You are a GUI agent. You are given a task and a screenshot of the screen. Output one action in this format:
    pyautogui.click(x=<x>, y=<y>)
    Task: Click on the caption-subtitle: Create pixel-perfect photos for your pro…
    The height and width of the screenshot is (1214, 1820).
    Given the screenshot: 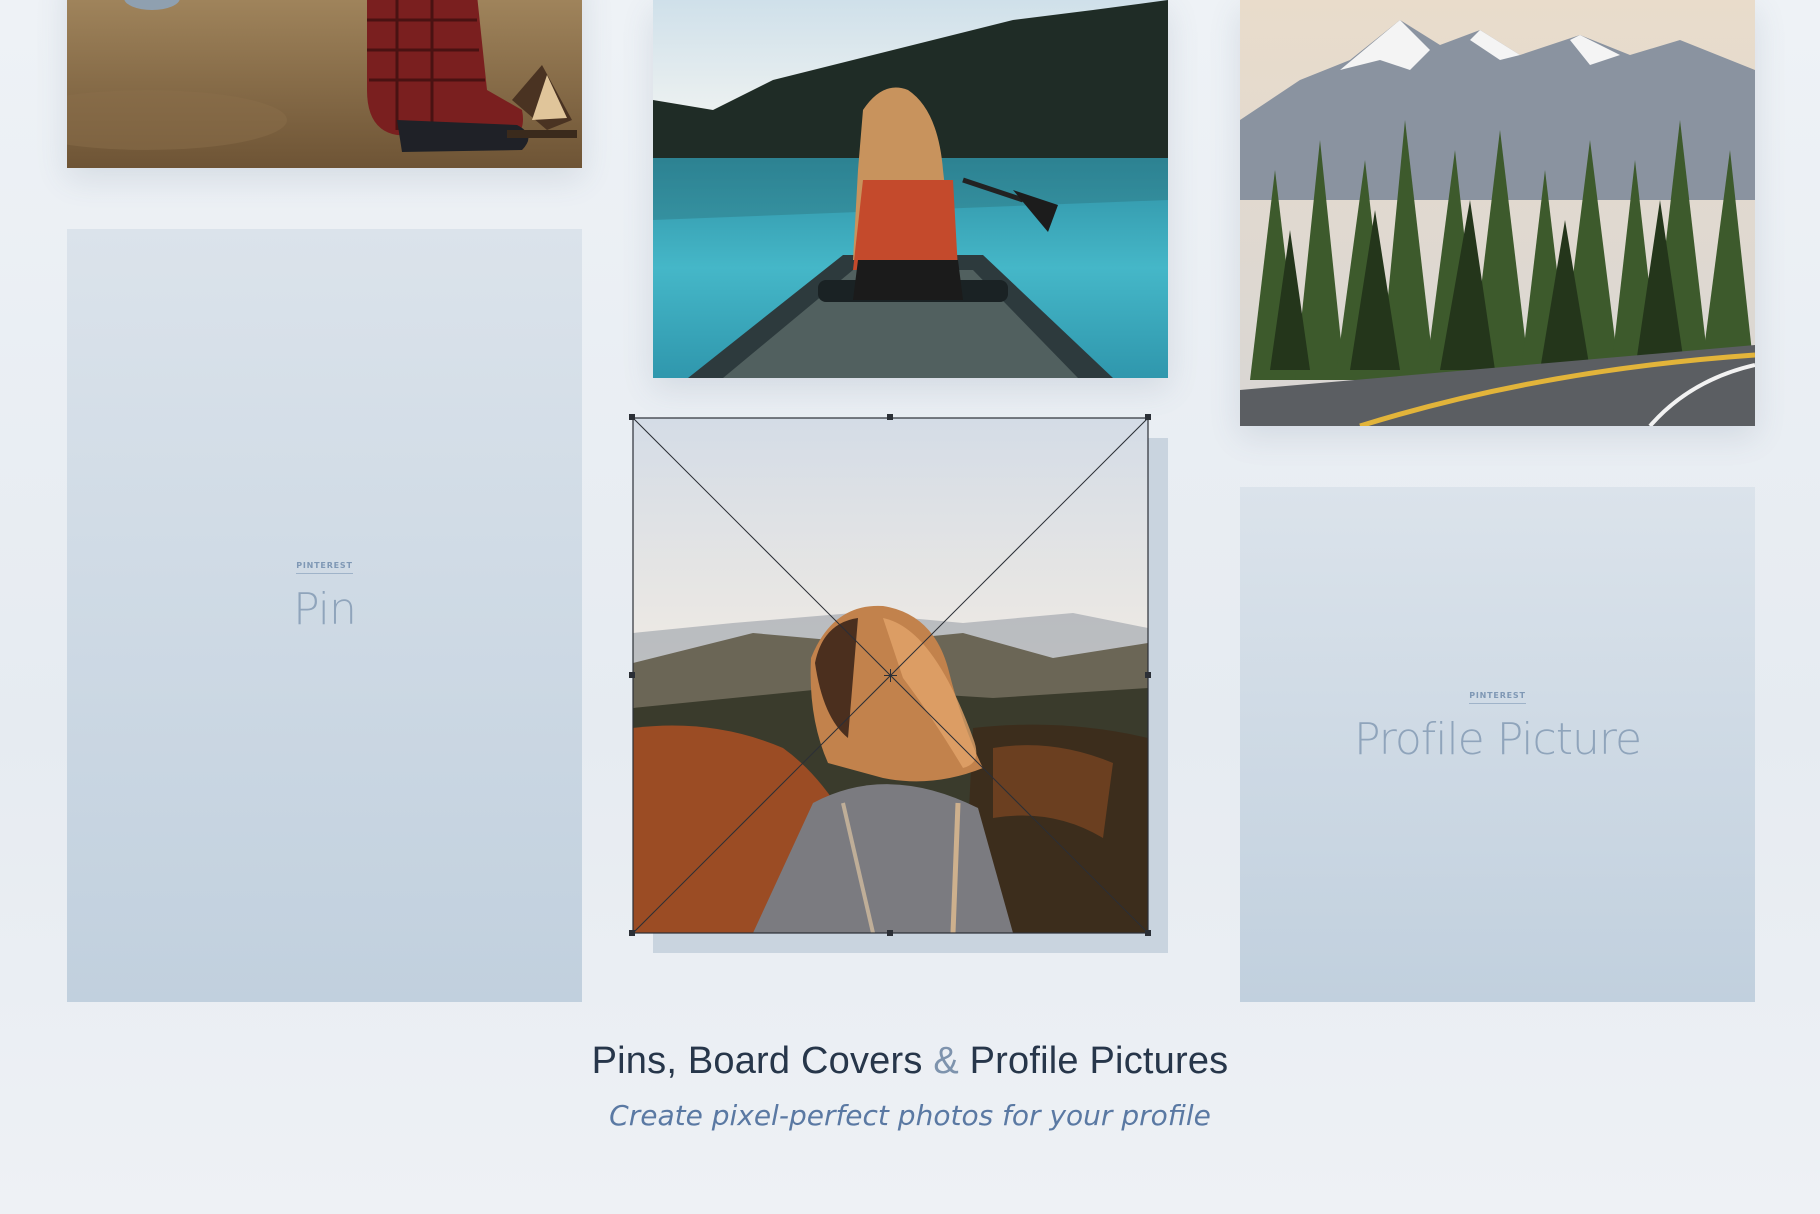 What is the action you would take?
    pyautogui.click(x=910, y=1115)
    